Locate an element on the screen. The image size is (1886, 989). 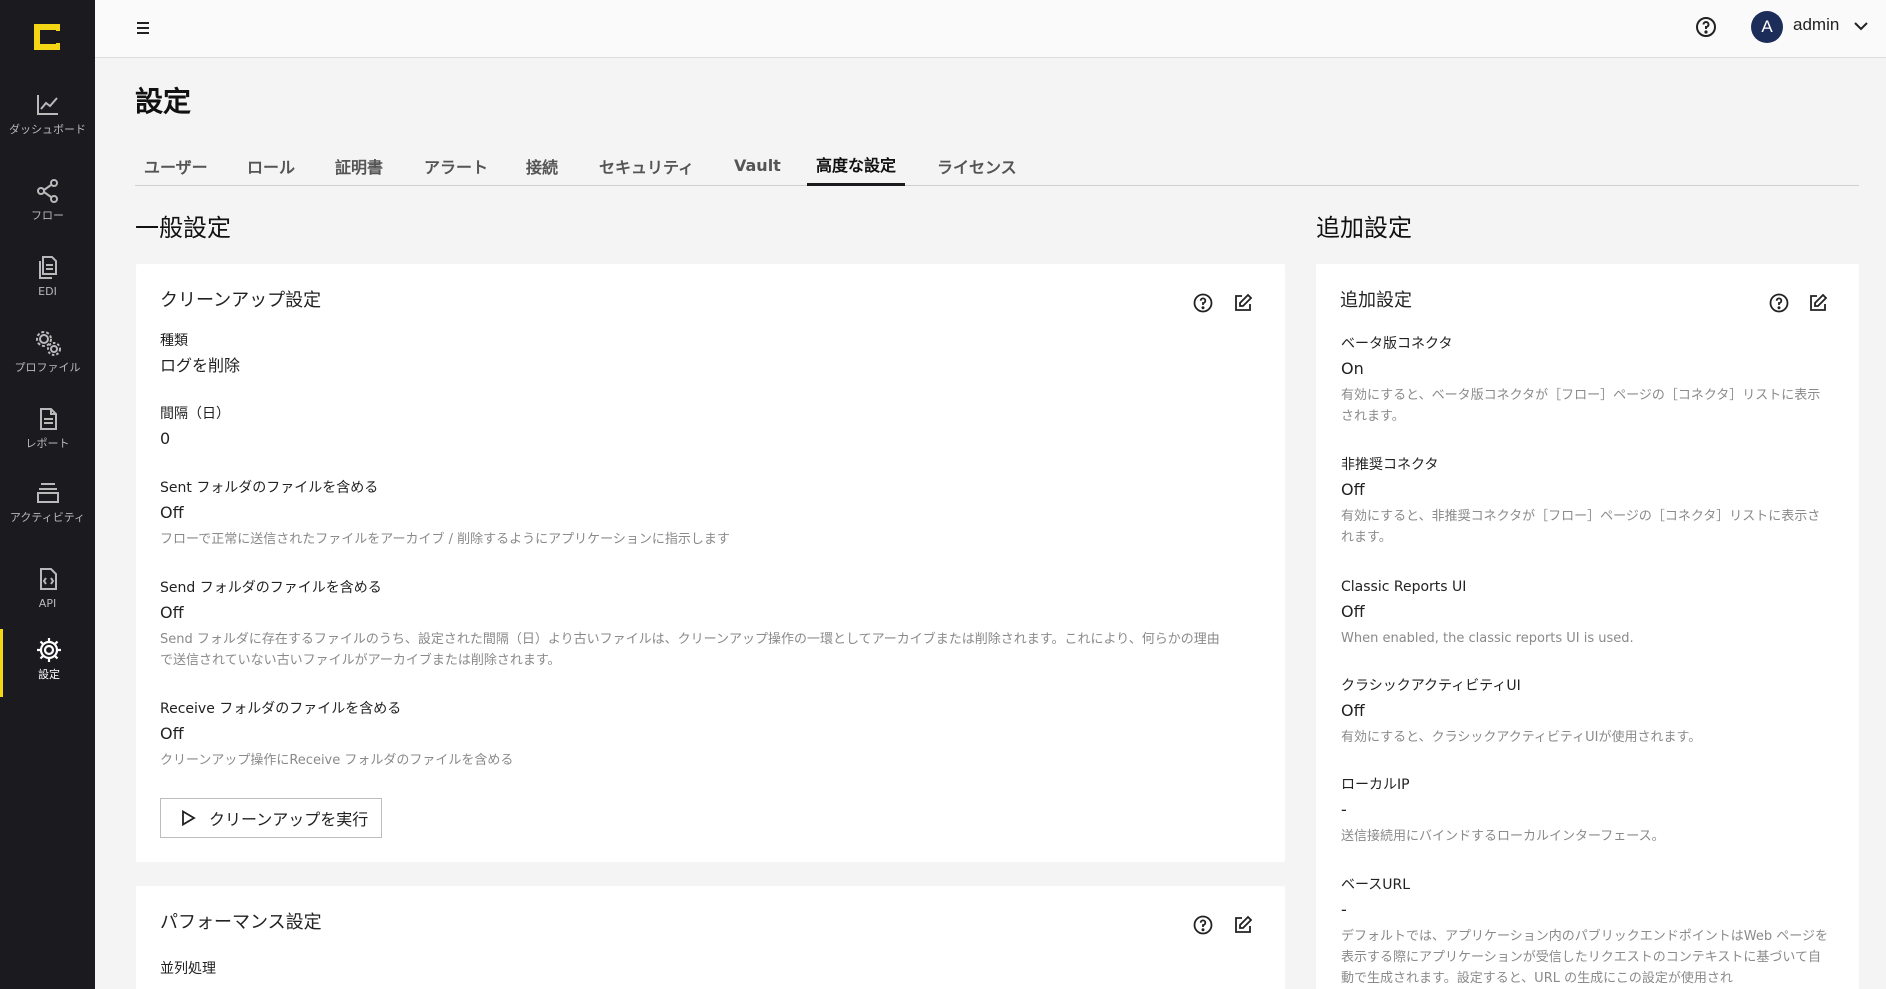
field-label: 並列処理 is located at coordinates (188, 969).